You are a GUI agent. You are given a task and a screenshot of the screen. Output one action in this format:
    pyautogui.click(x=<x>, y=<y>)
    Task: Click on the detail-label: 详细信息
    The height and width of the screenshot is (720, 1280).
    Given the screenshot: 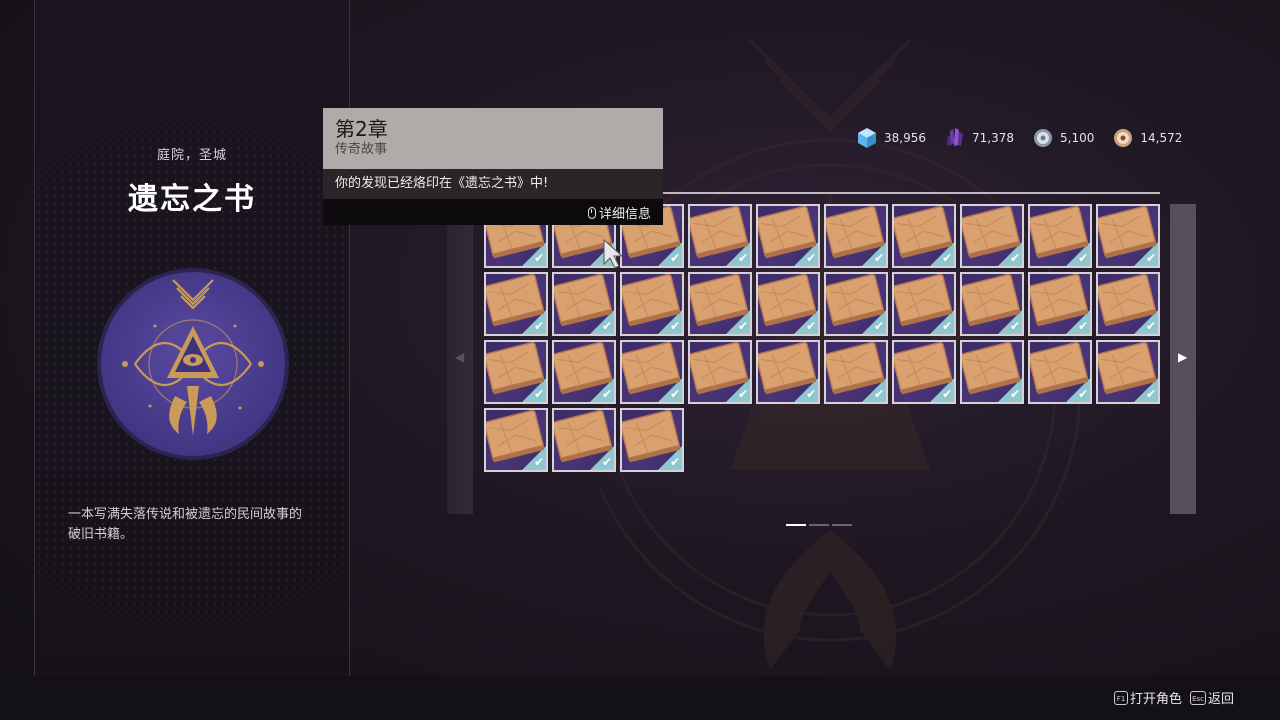 What is the action you would take?
    pyautogui.click(x=624, y=214)
    